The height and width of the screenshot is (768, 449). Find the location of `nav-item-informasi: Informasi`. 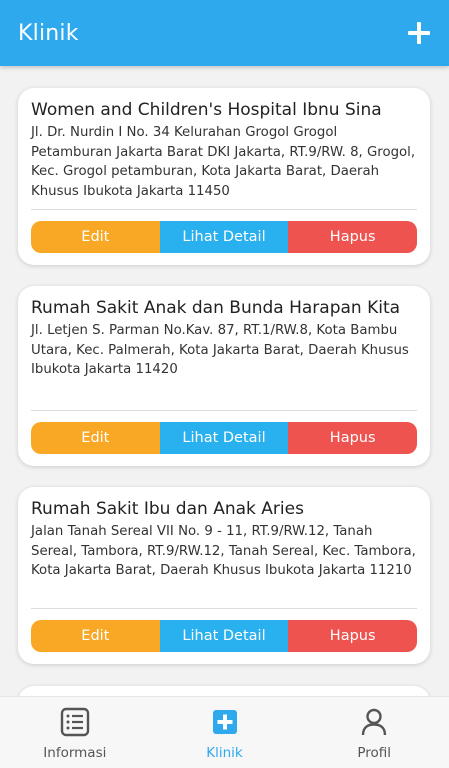

nav-item-informasi: Informasi is located at coordinates (75, 732).